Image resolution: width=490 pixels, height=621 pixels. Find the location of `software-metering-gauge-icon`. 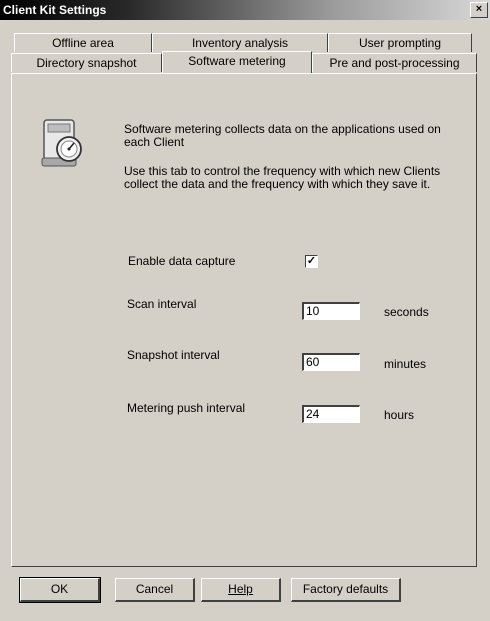

software-metering-gauge-icon is located at coordinates (61, 143).